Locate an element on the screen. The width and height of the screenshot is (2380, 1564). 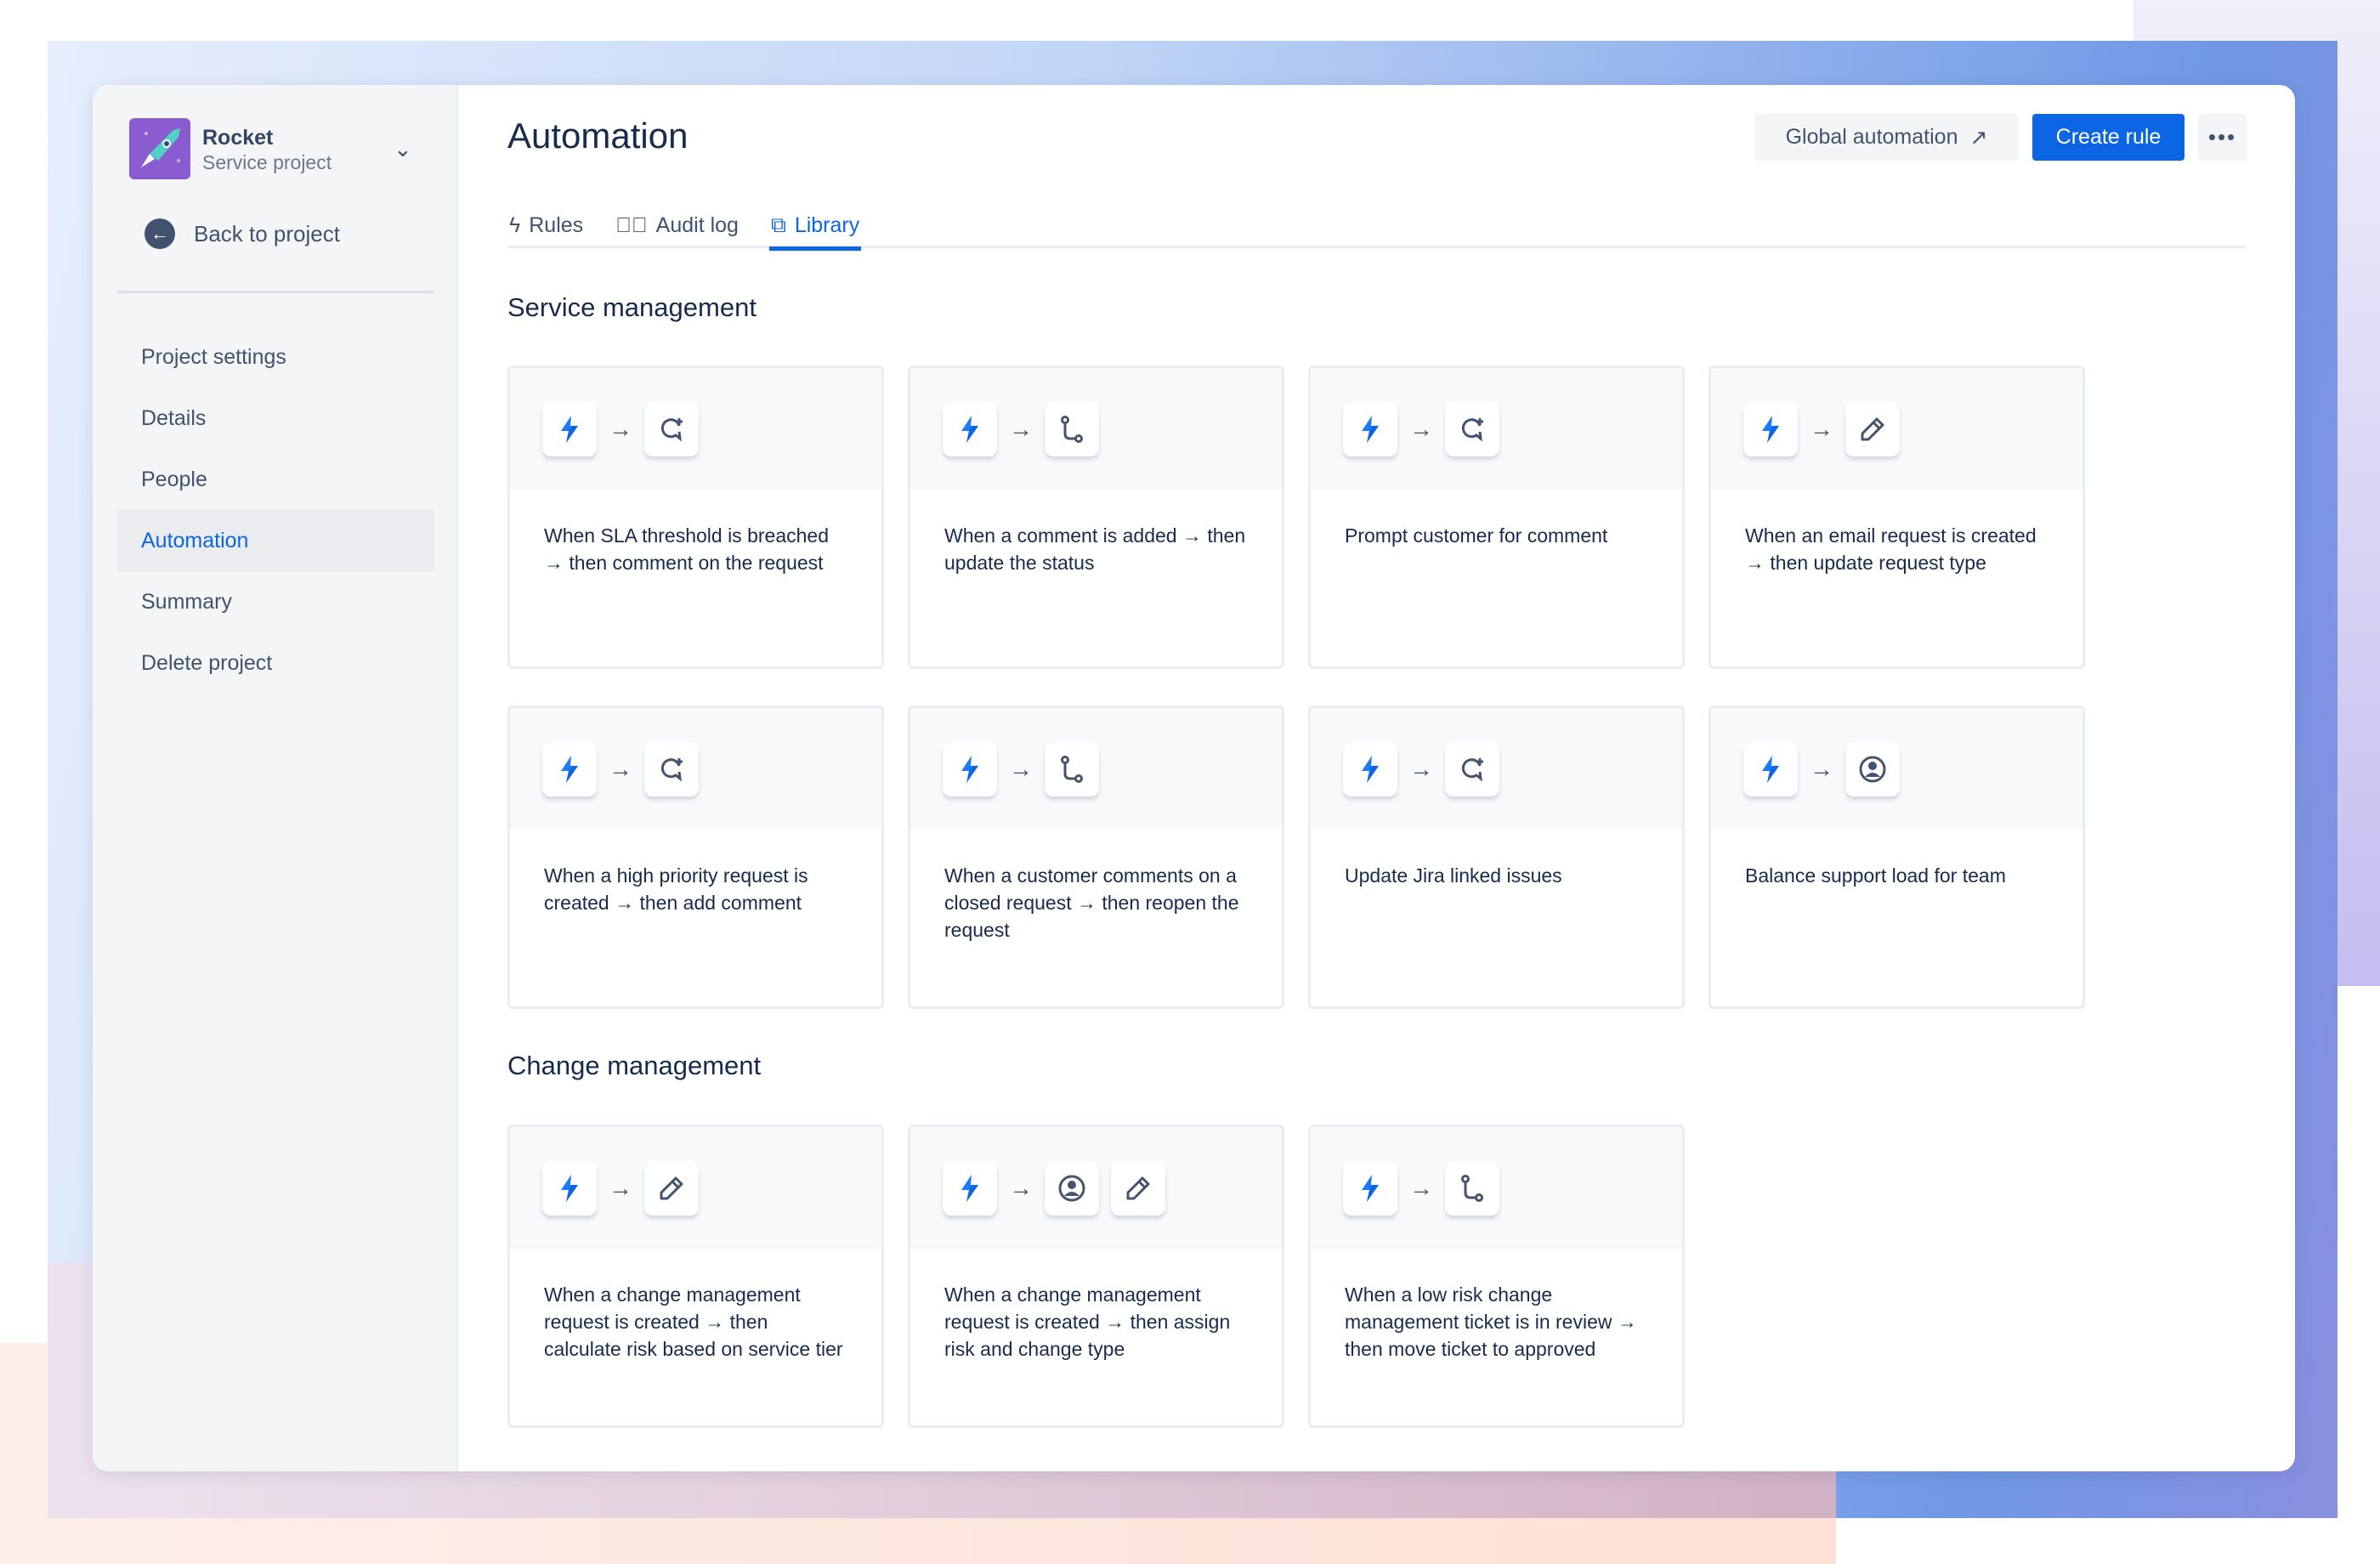
tab-rules: ϟ Rules is located at coordinates (546, 225).